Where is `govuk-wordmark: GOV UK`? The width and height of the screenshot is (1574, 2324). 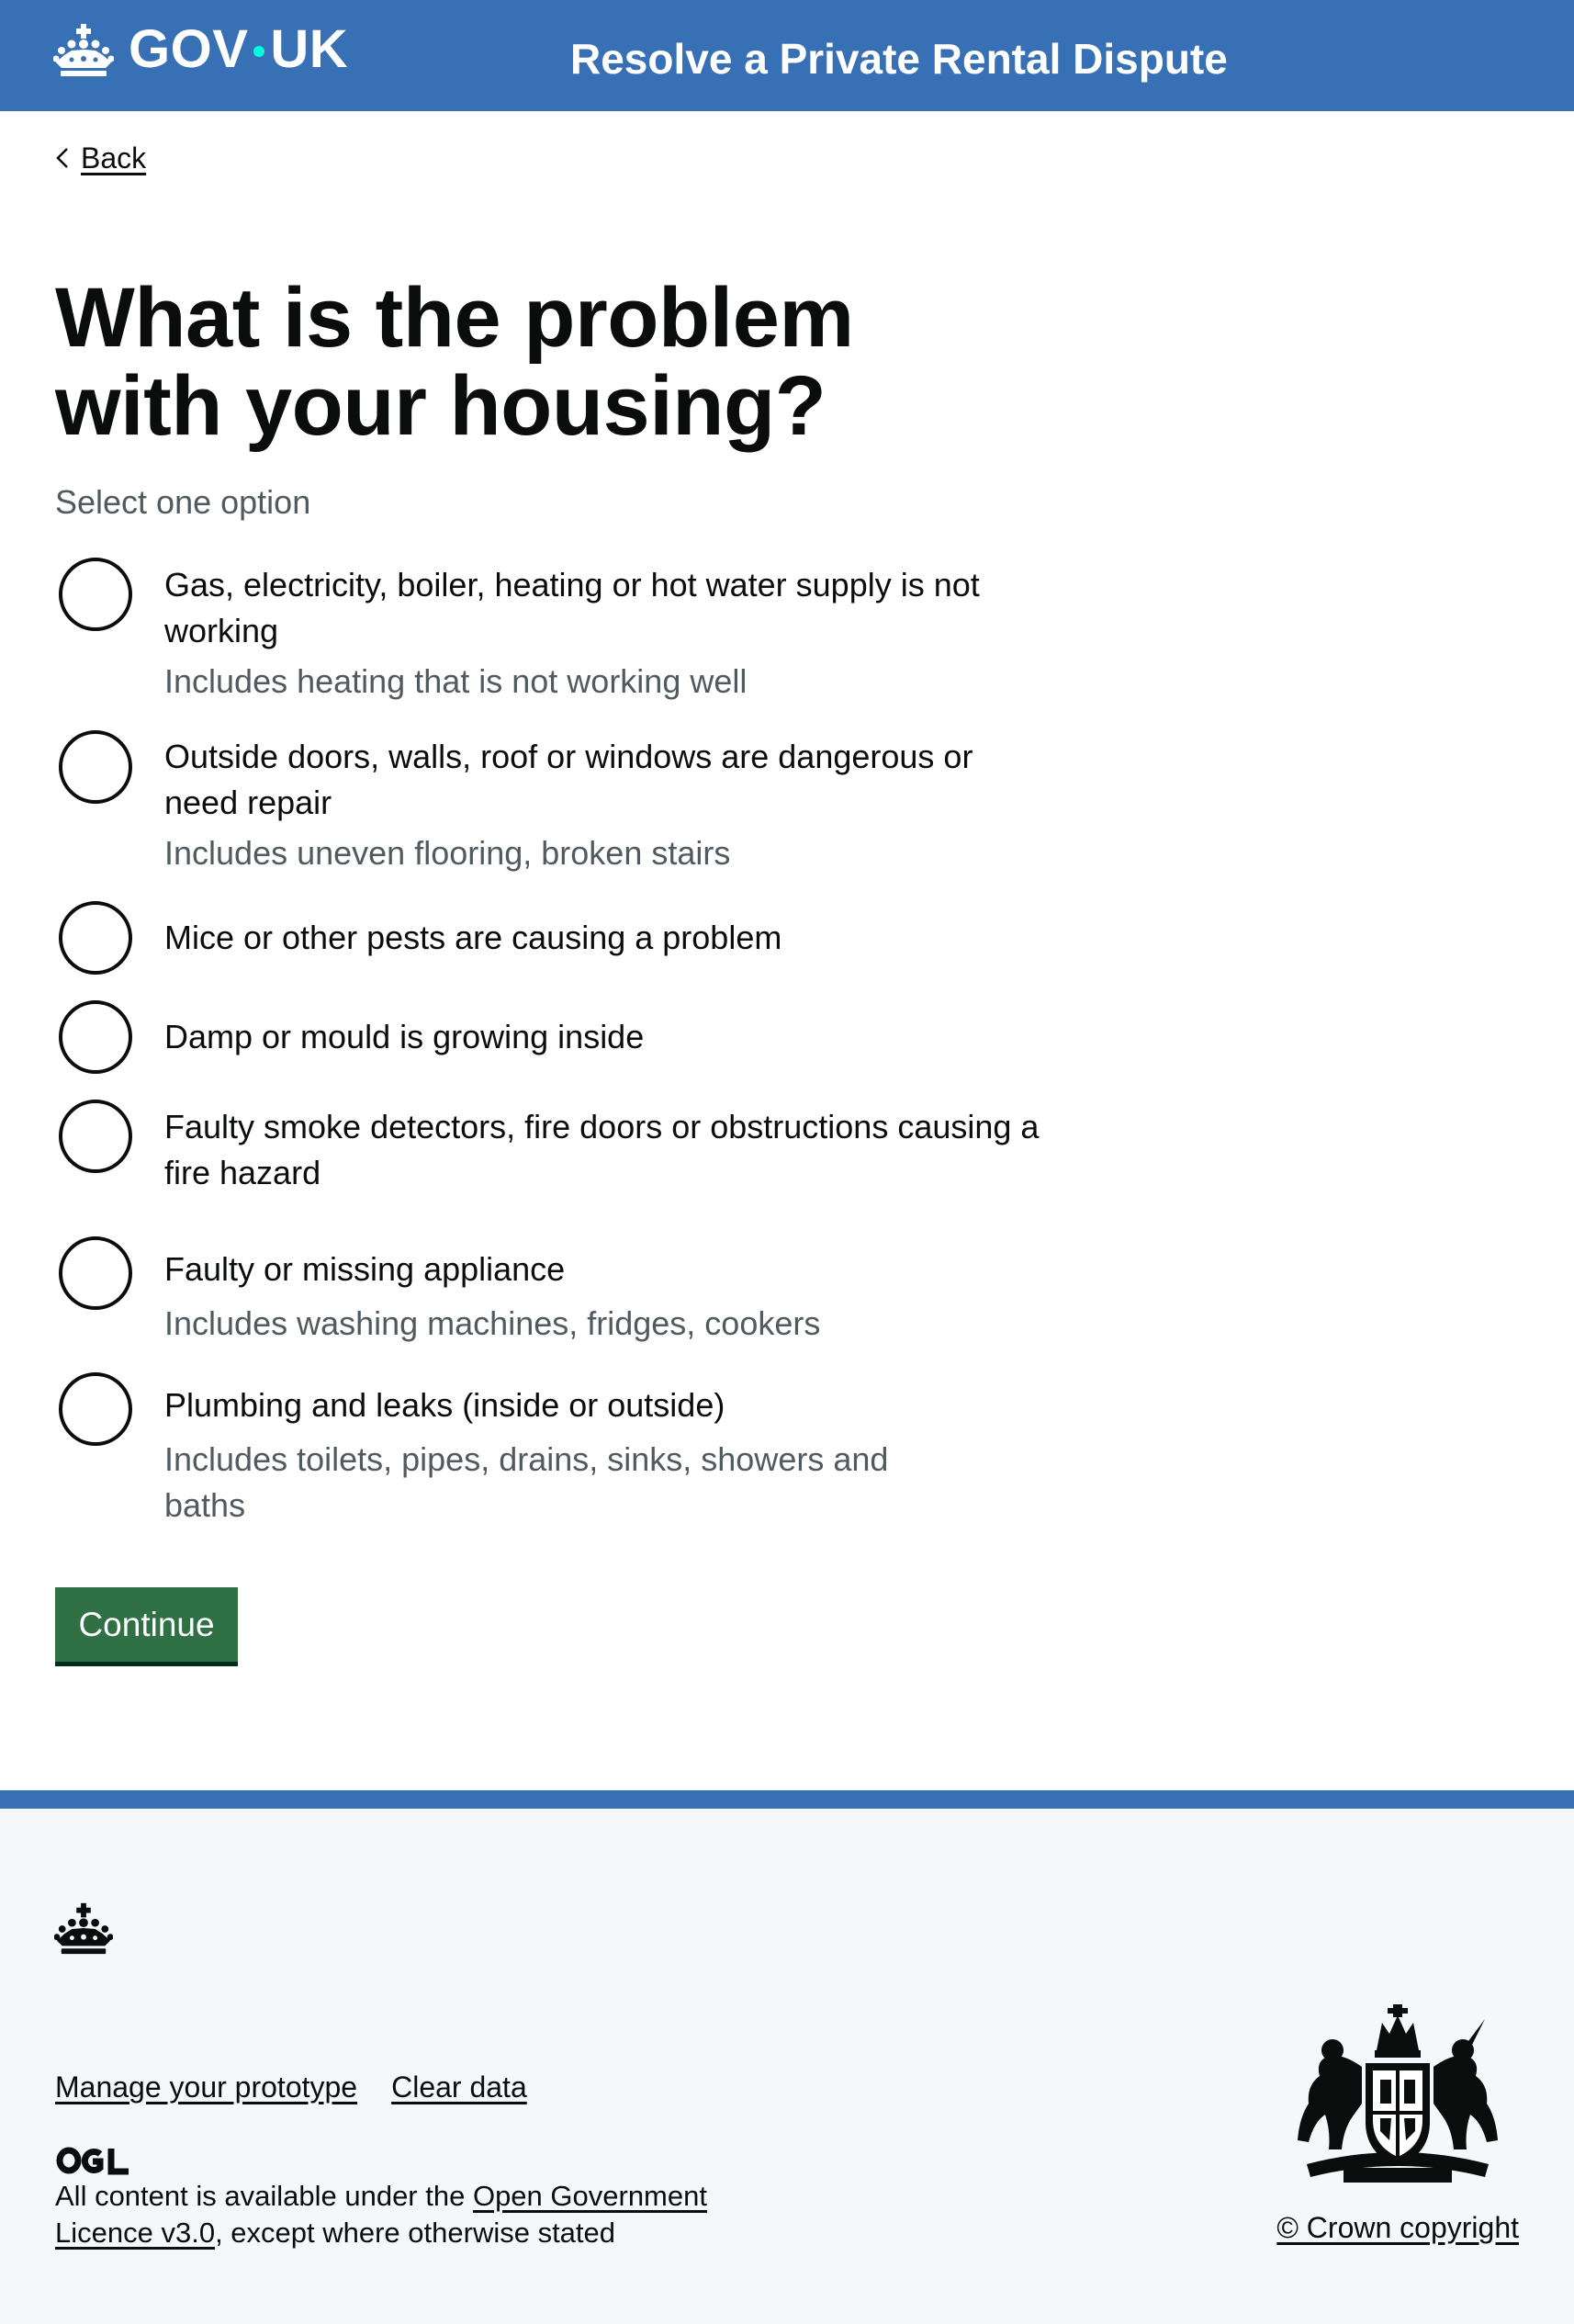
govuk-wordmark: GOV UK is located at coordinates (239, 49).